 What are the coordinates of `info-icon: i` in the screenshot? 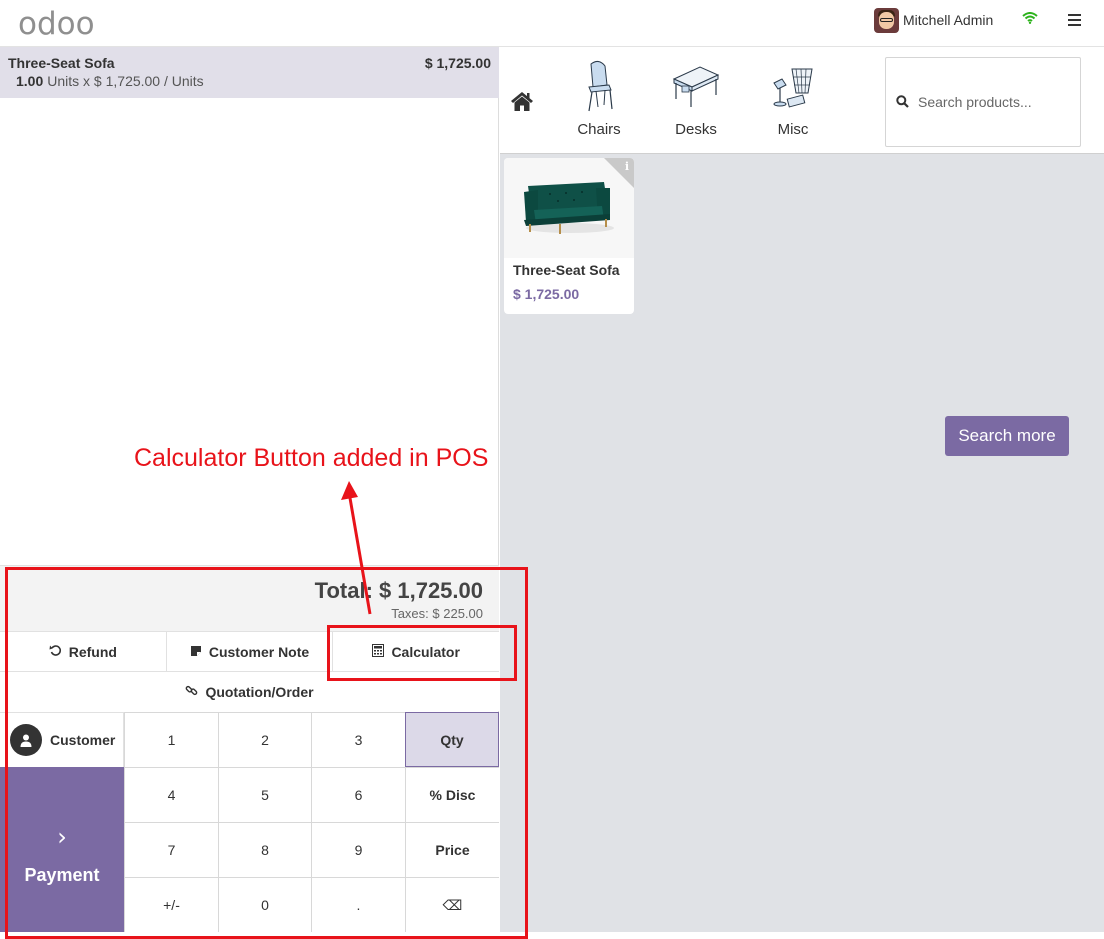 It's located at (627, 166).